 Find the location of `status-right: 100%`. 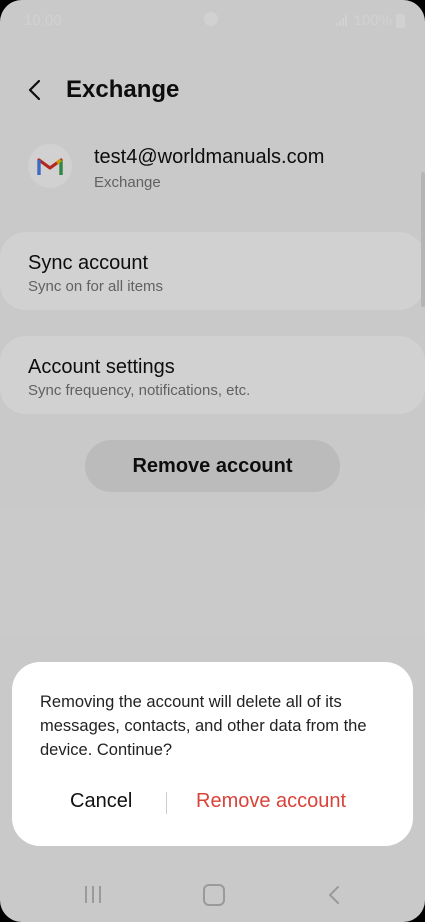

status-right: 100% is located at coordinates (370, 20).